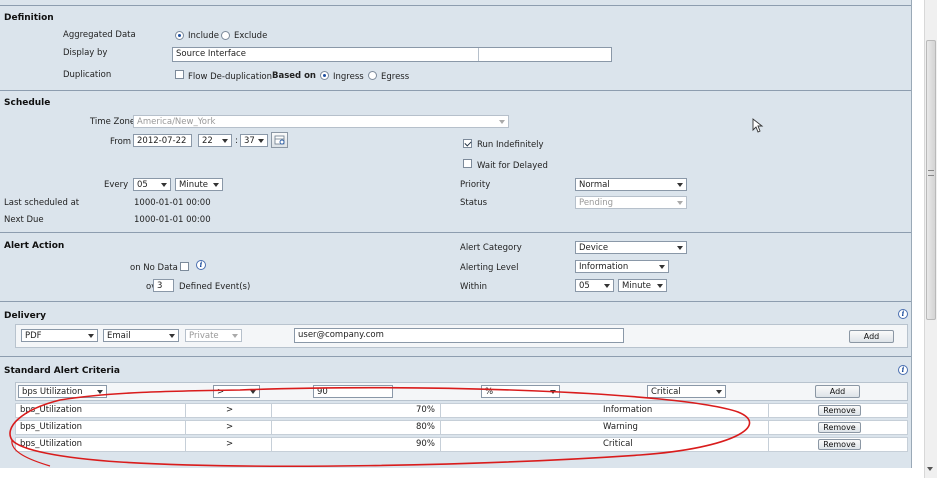  I want to click on grip-icon, so click(931, 173).